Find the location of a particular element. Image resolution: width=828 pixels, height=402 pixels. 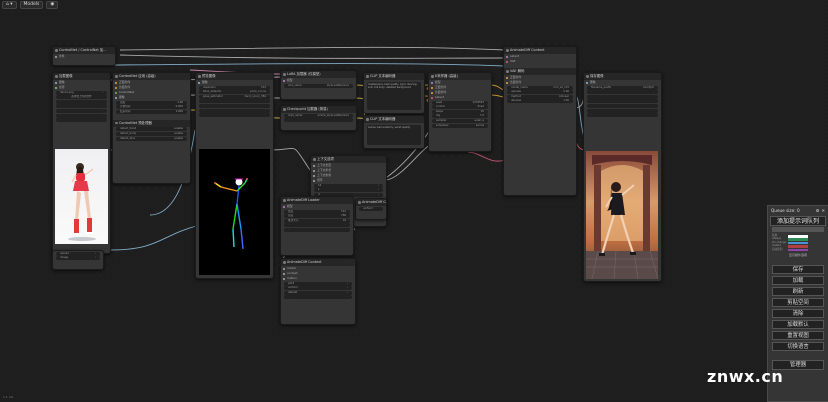

ckpt-name-select: ckpt_name anime_style.safetensors is located at coordinates (318, 115).